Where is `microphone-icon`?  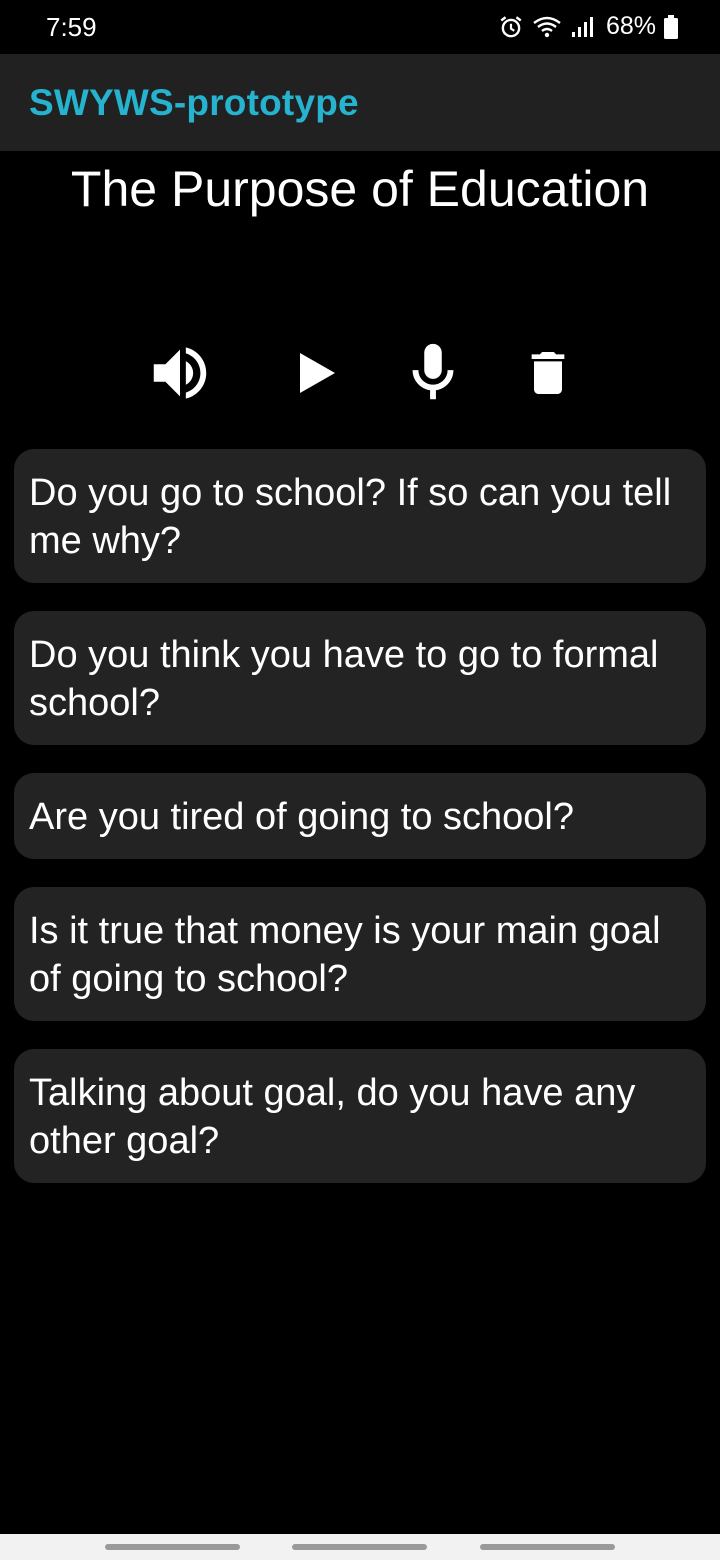
microphone-icon is located at coordinates (433, 375).